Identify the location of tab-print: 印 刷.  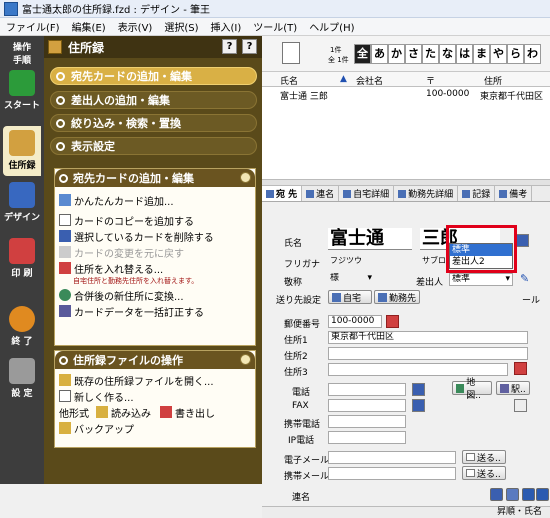
(22, 263).